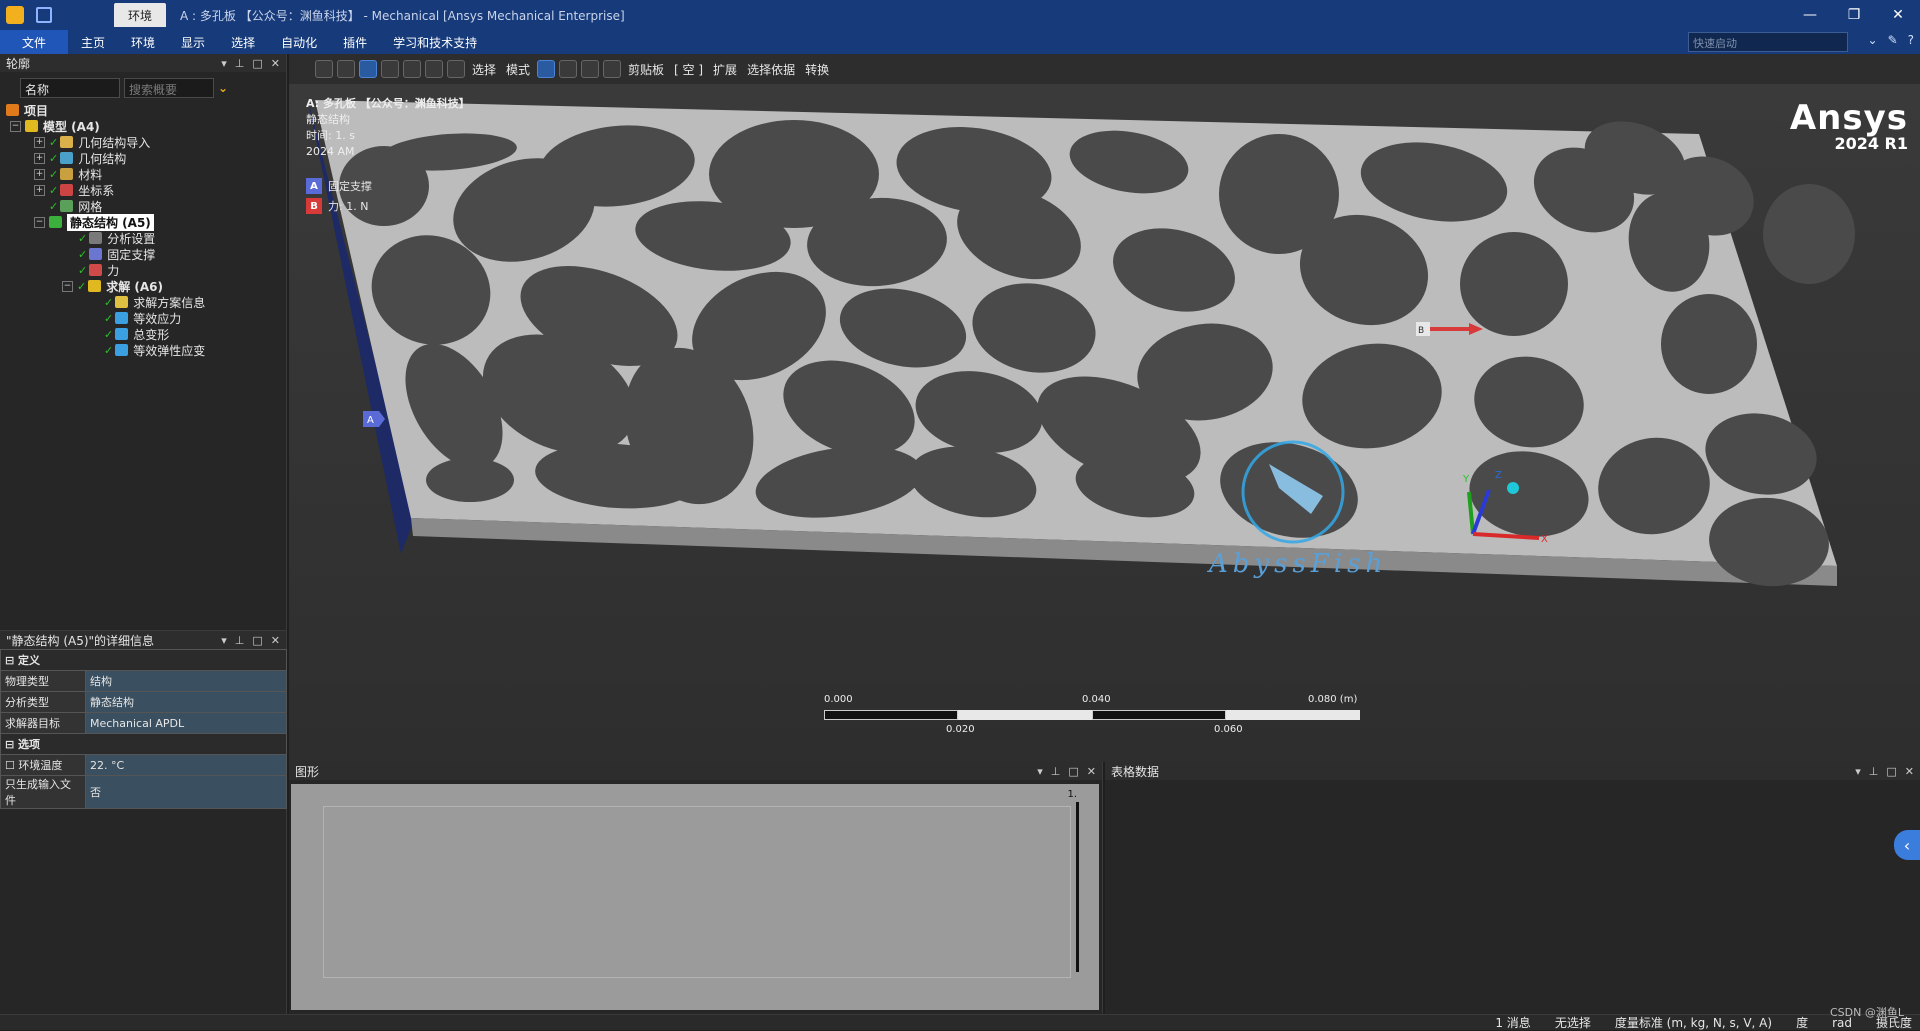 Image resolution: width=1920 pixels, height=1031 pixels. What do you see at coordinates (484, 69) in the screenshot?
I see `select-button: 选择` at bounding box center [484, 69].